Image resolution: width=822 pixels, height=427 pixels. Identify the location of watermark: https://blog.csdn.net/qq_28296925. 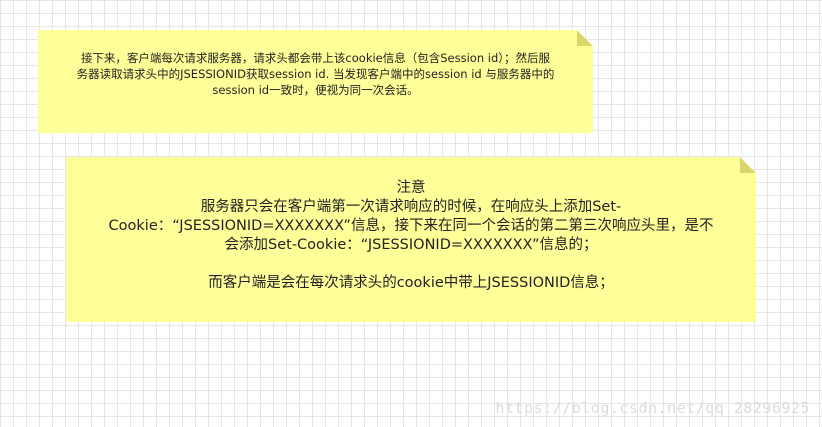
(652, 408).